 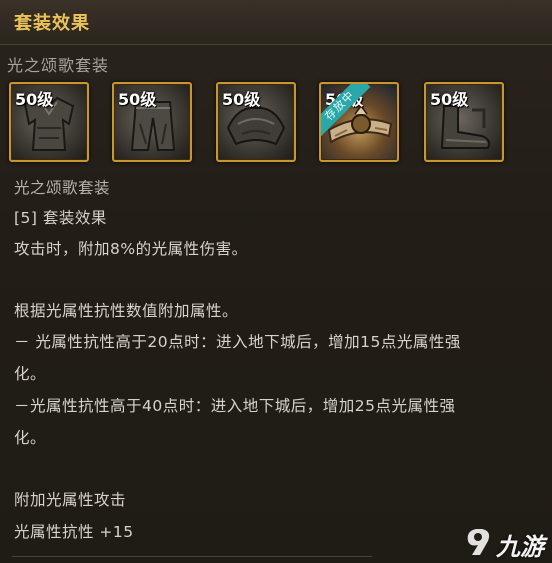 What do you see at coordinates (49, 122) in the screenshot?
I see `equipment-slot-1: 50级` at bounding box center [49, 122].